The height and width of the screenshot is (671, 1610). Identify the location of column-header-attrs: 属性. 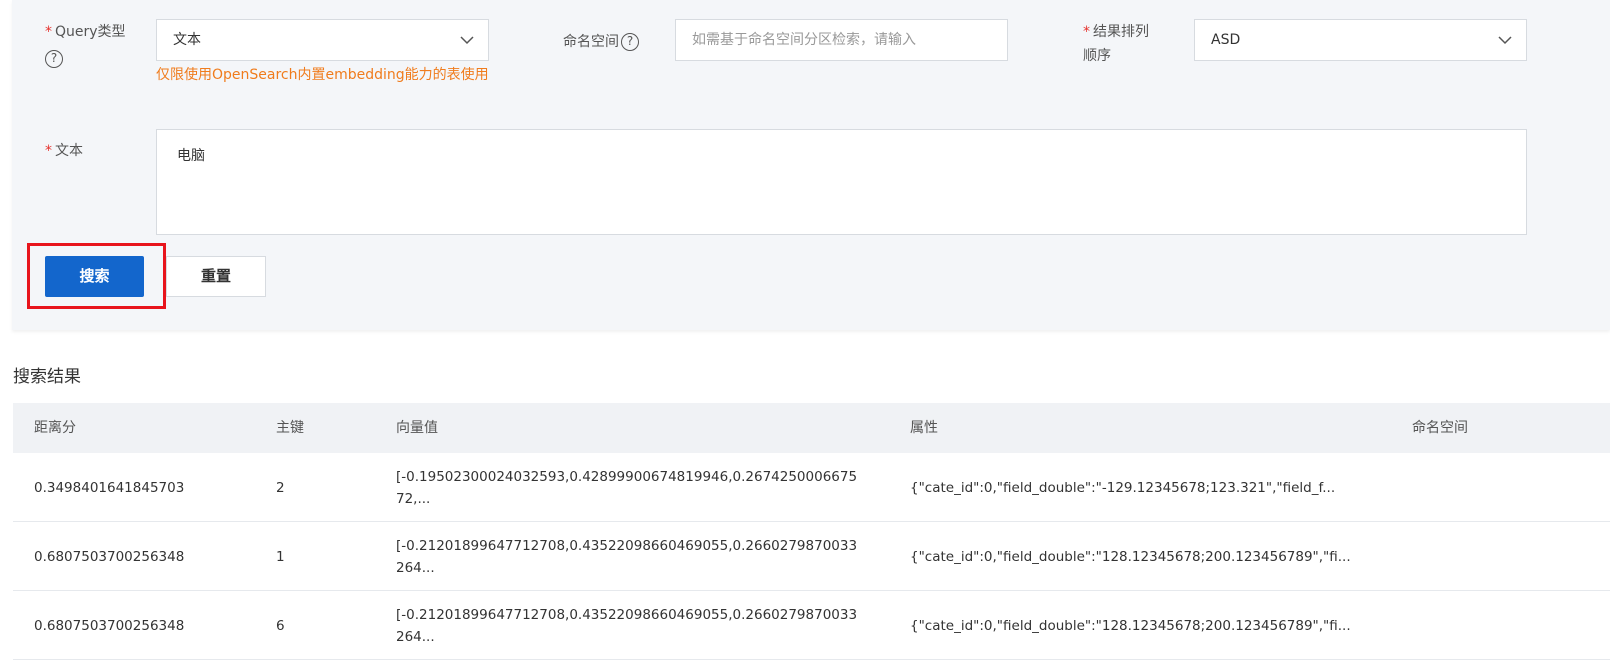
(924, 428).